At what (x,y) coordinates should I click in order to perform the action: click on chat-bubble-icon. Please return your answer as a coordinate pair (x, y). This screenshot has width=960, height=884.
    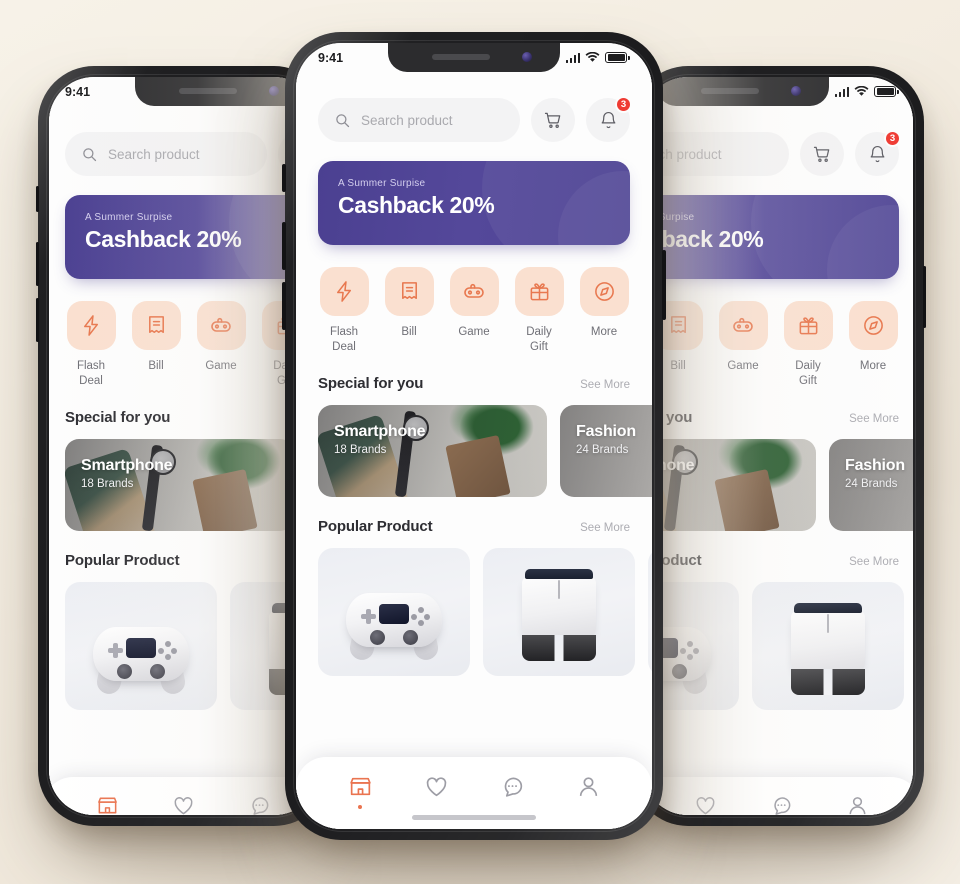
    Looking at the image, I should click on (781, 806).